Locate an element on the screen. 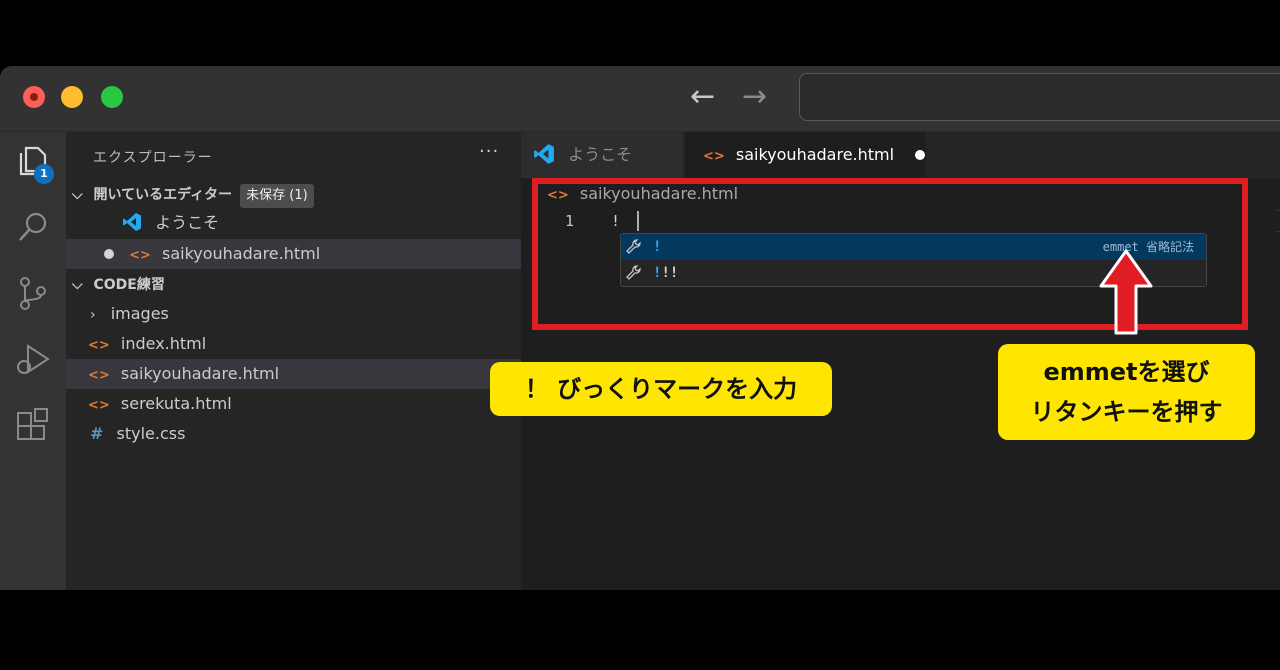 This screenshot has width=1280, height=670. arrow-left-icon: ← is located at coordinates (702, 97).